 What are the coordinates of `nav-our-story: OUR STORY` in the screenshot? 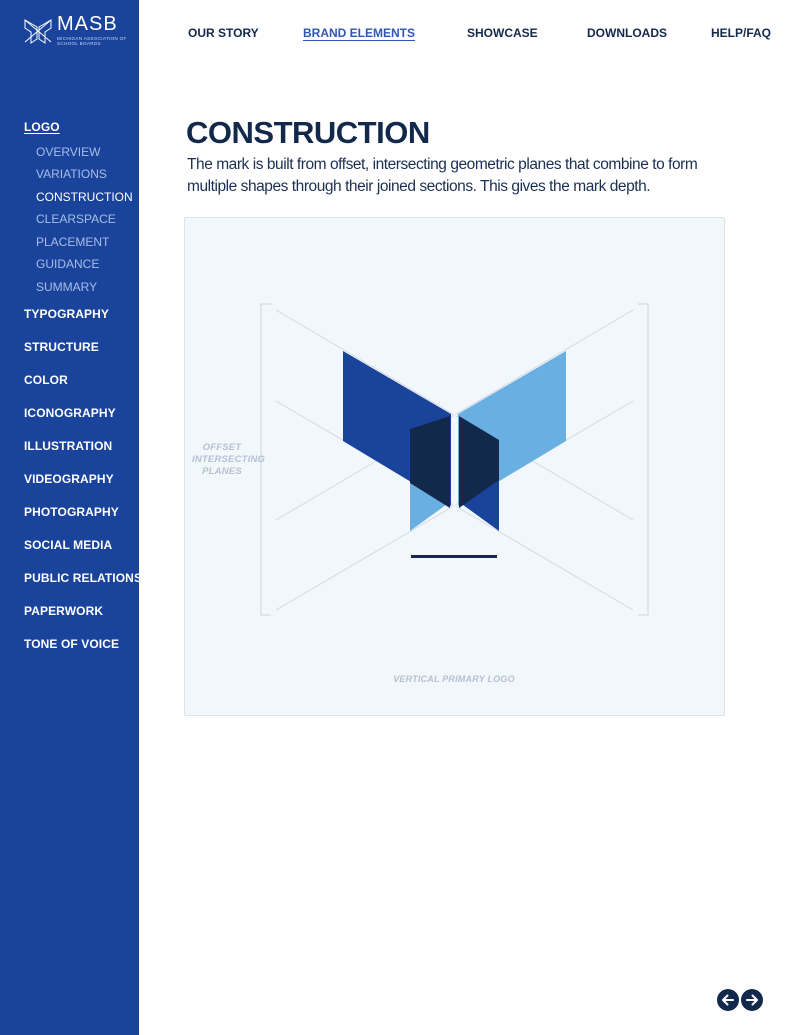 It's located at (223, 33).